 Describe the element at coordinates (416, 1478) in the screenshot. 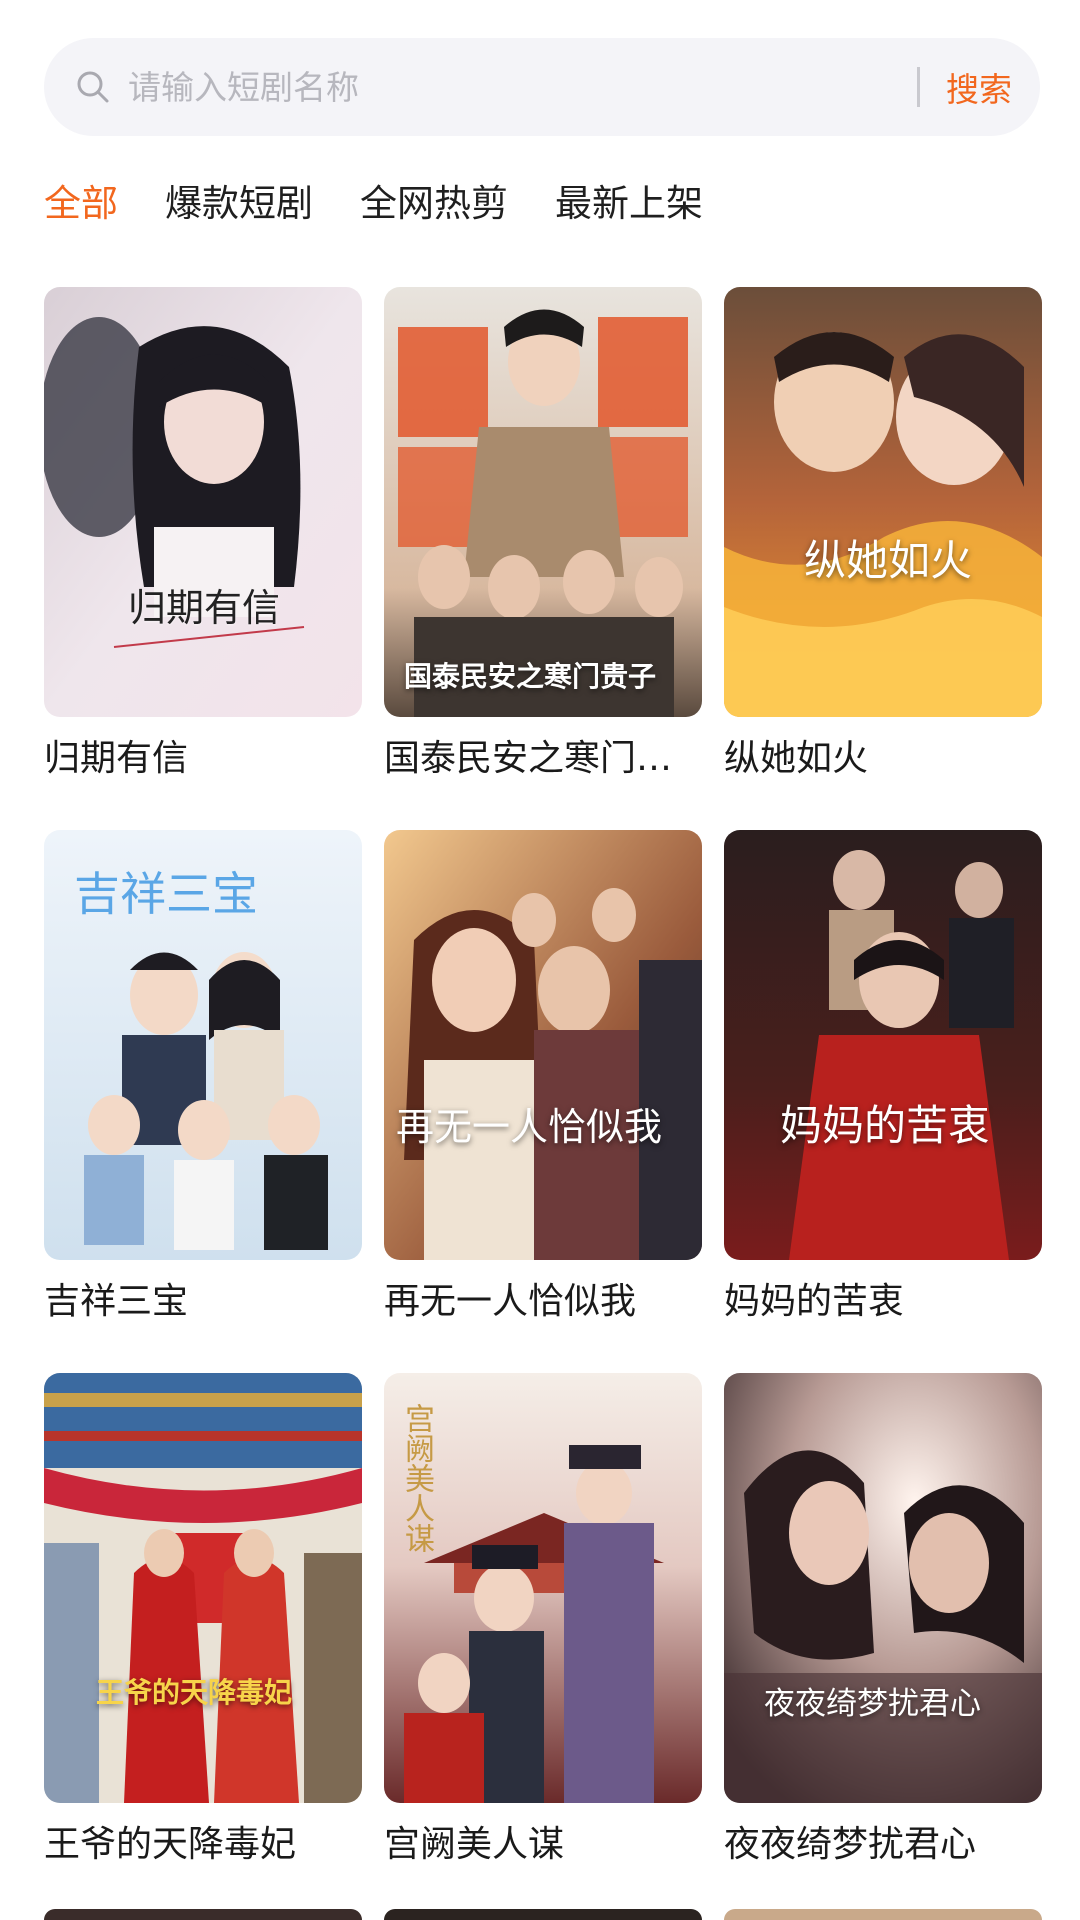

I see `poster-title-text: 宫阙美人谋` at that location.